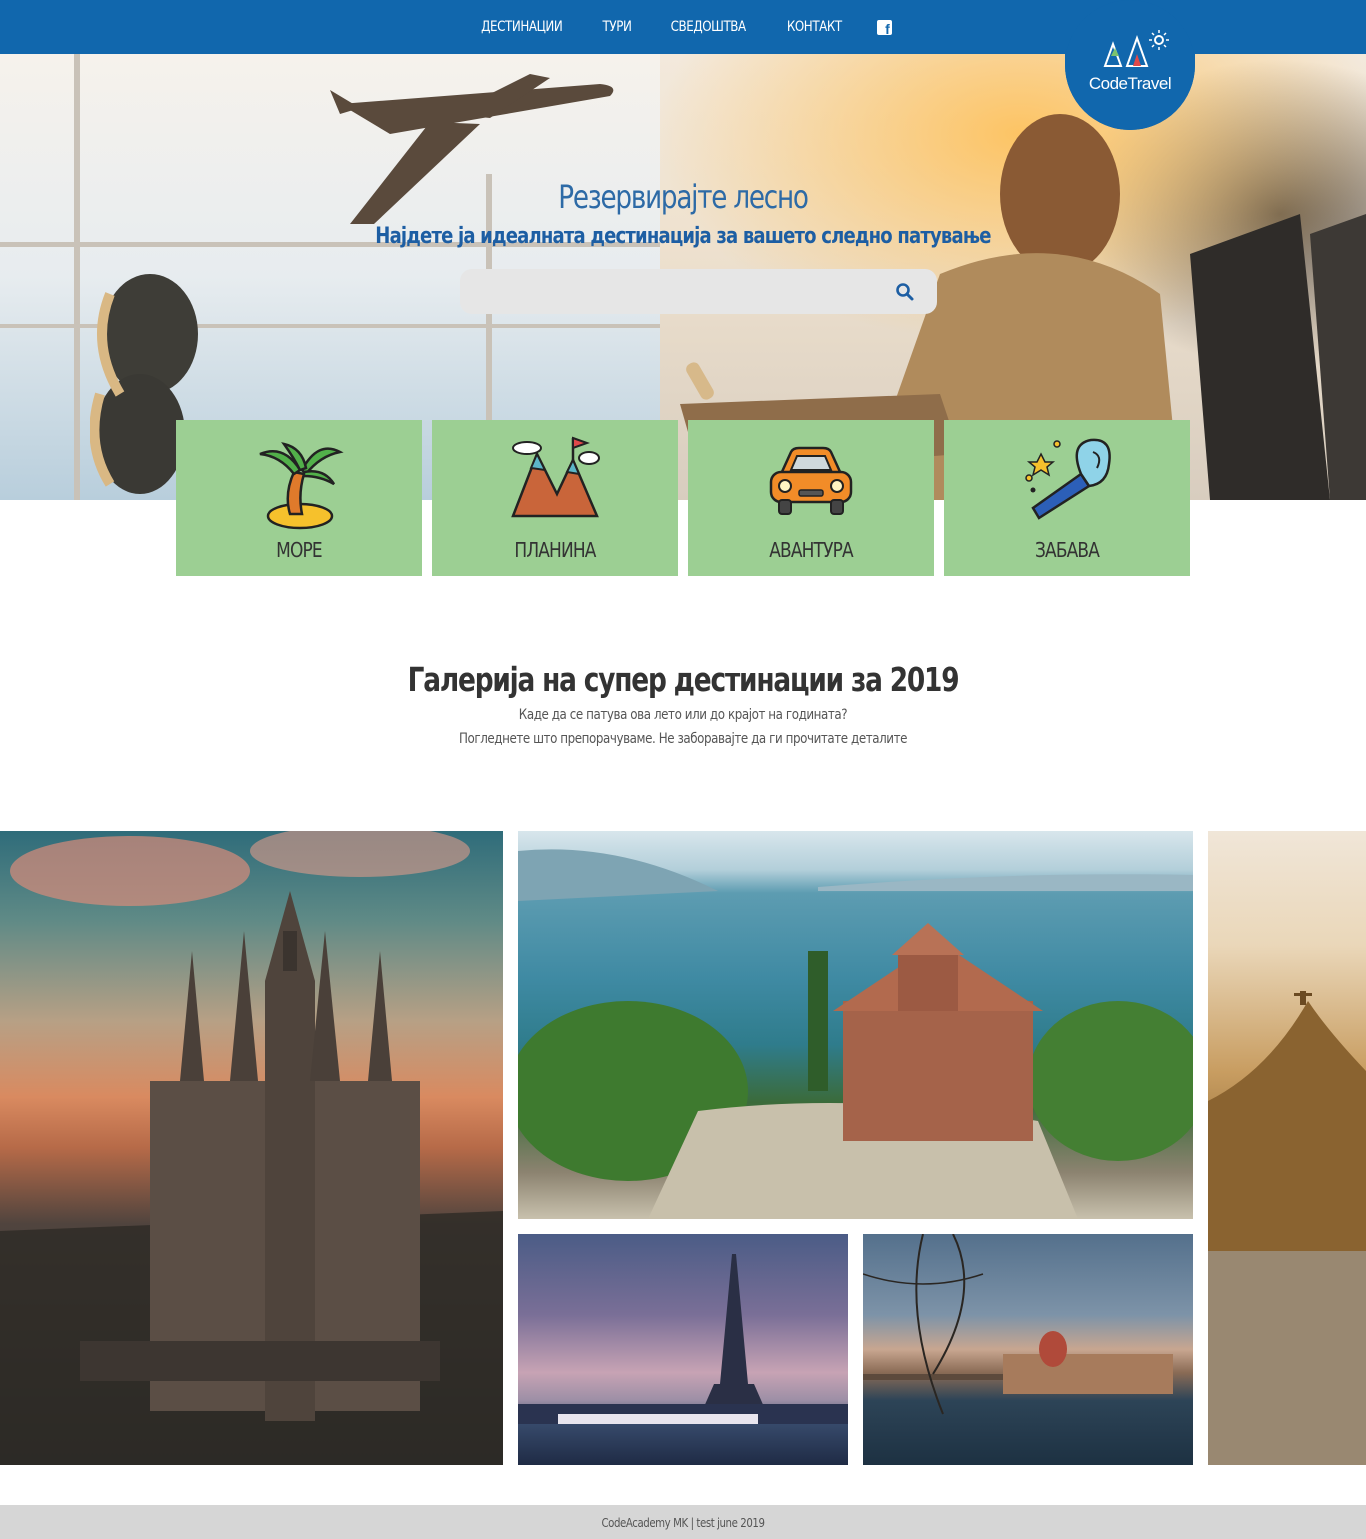 The width and height of the screenshot is (1366, 1539). What do you see at coordinates (616, 27) in the screenshot?
I see `nav-item-tours: ТУРИ` at bounding box center [616, 27].